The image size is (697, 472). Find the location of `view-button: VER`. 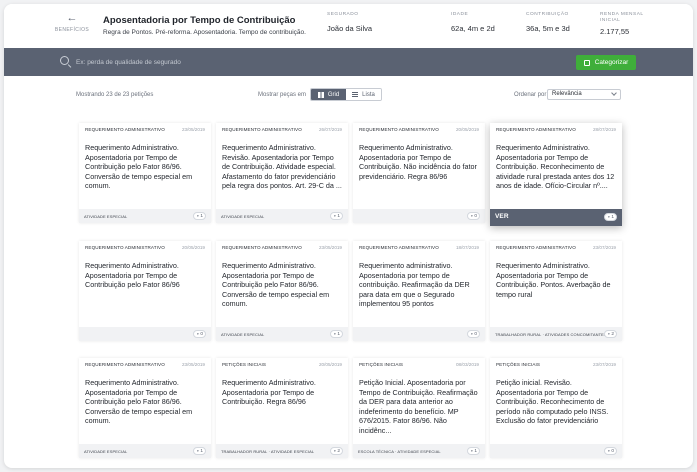

view-button: VER is located at coordinates (502, 216).